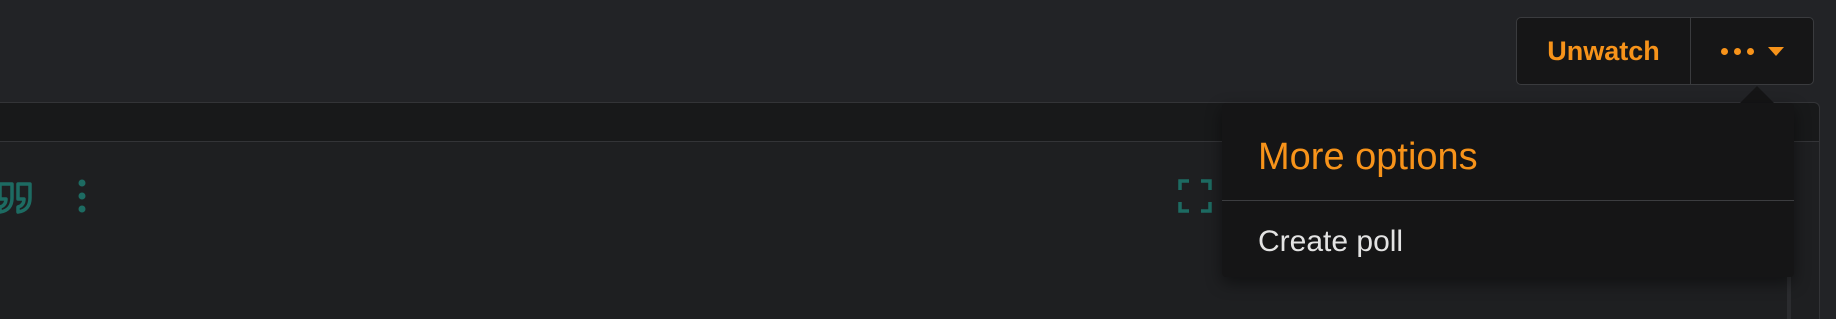 The image size is (1836, 319). Describe the element at coordinates (1368, 157) in the screenshot. I see `menu-title: More options` at that location.